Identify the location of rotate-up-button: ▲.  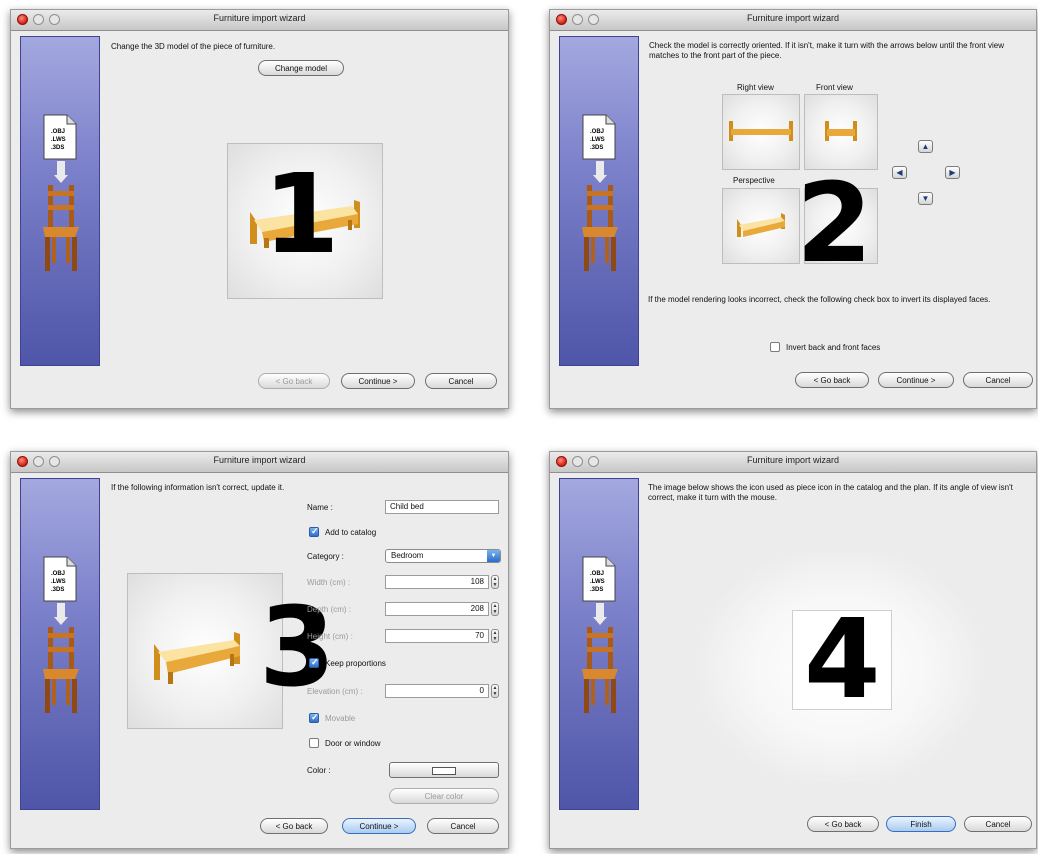
(925, 146).